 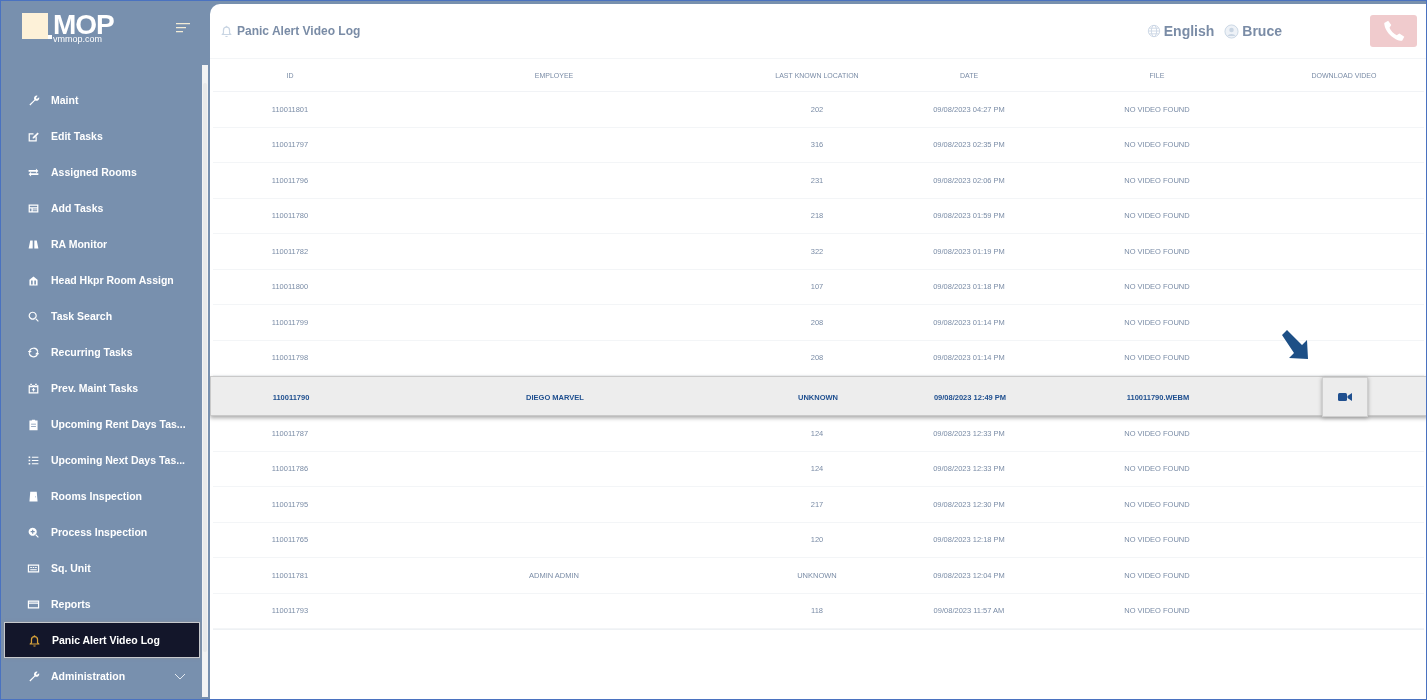 I want to click on sidebar-item: Prev. Maint Tasks, so click(x=101, y=388).